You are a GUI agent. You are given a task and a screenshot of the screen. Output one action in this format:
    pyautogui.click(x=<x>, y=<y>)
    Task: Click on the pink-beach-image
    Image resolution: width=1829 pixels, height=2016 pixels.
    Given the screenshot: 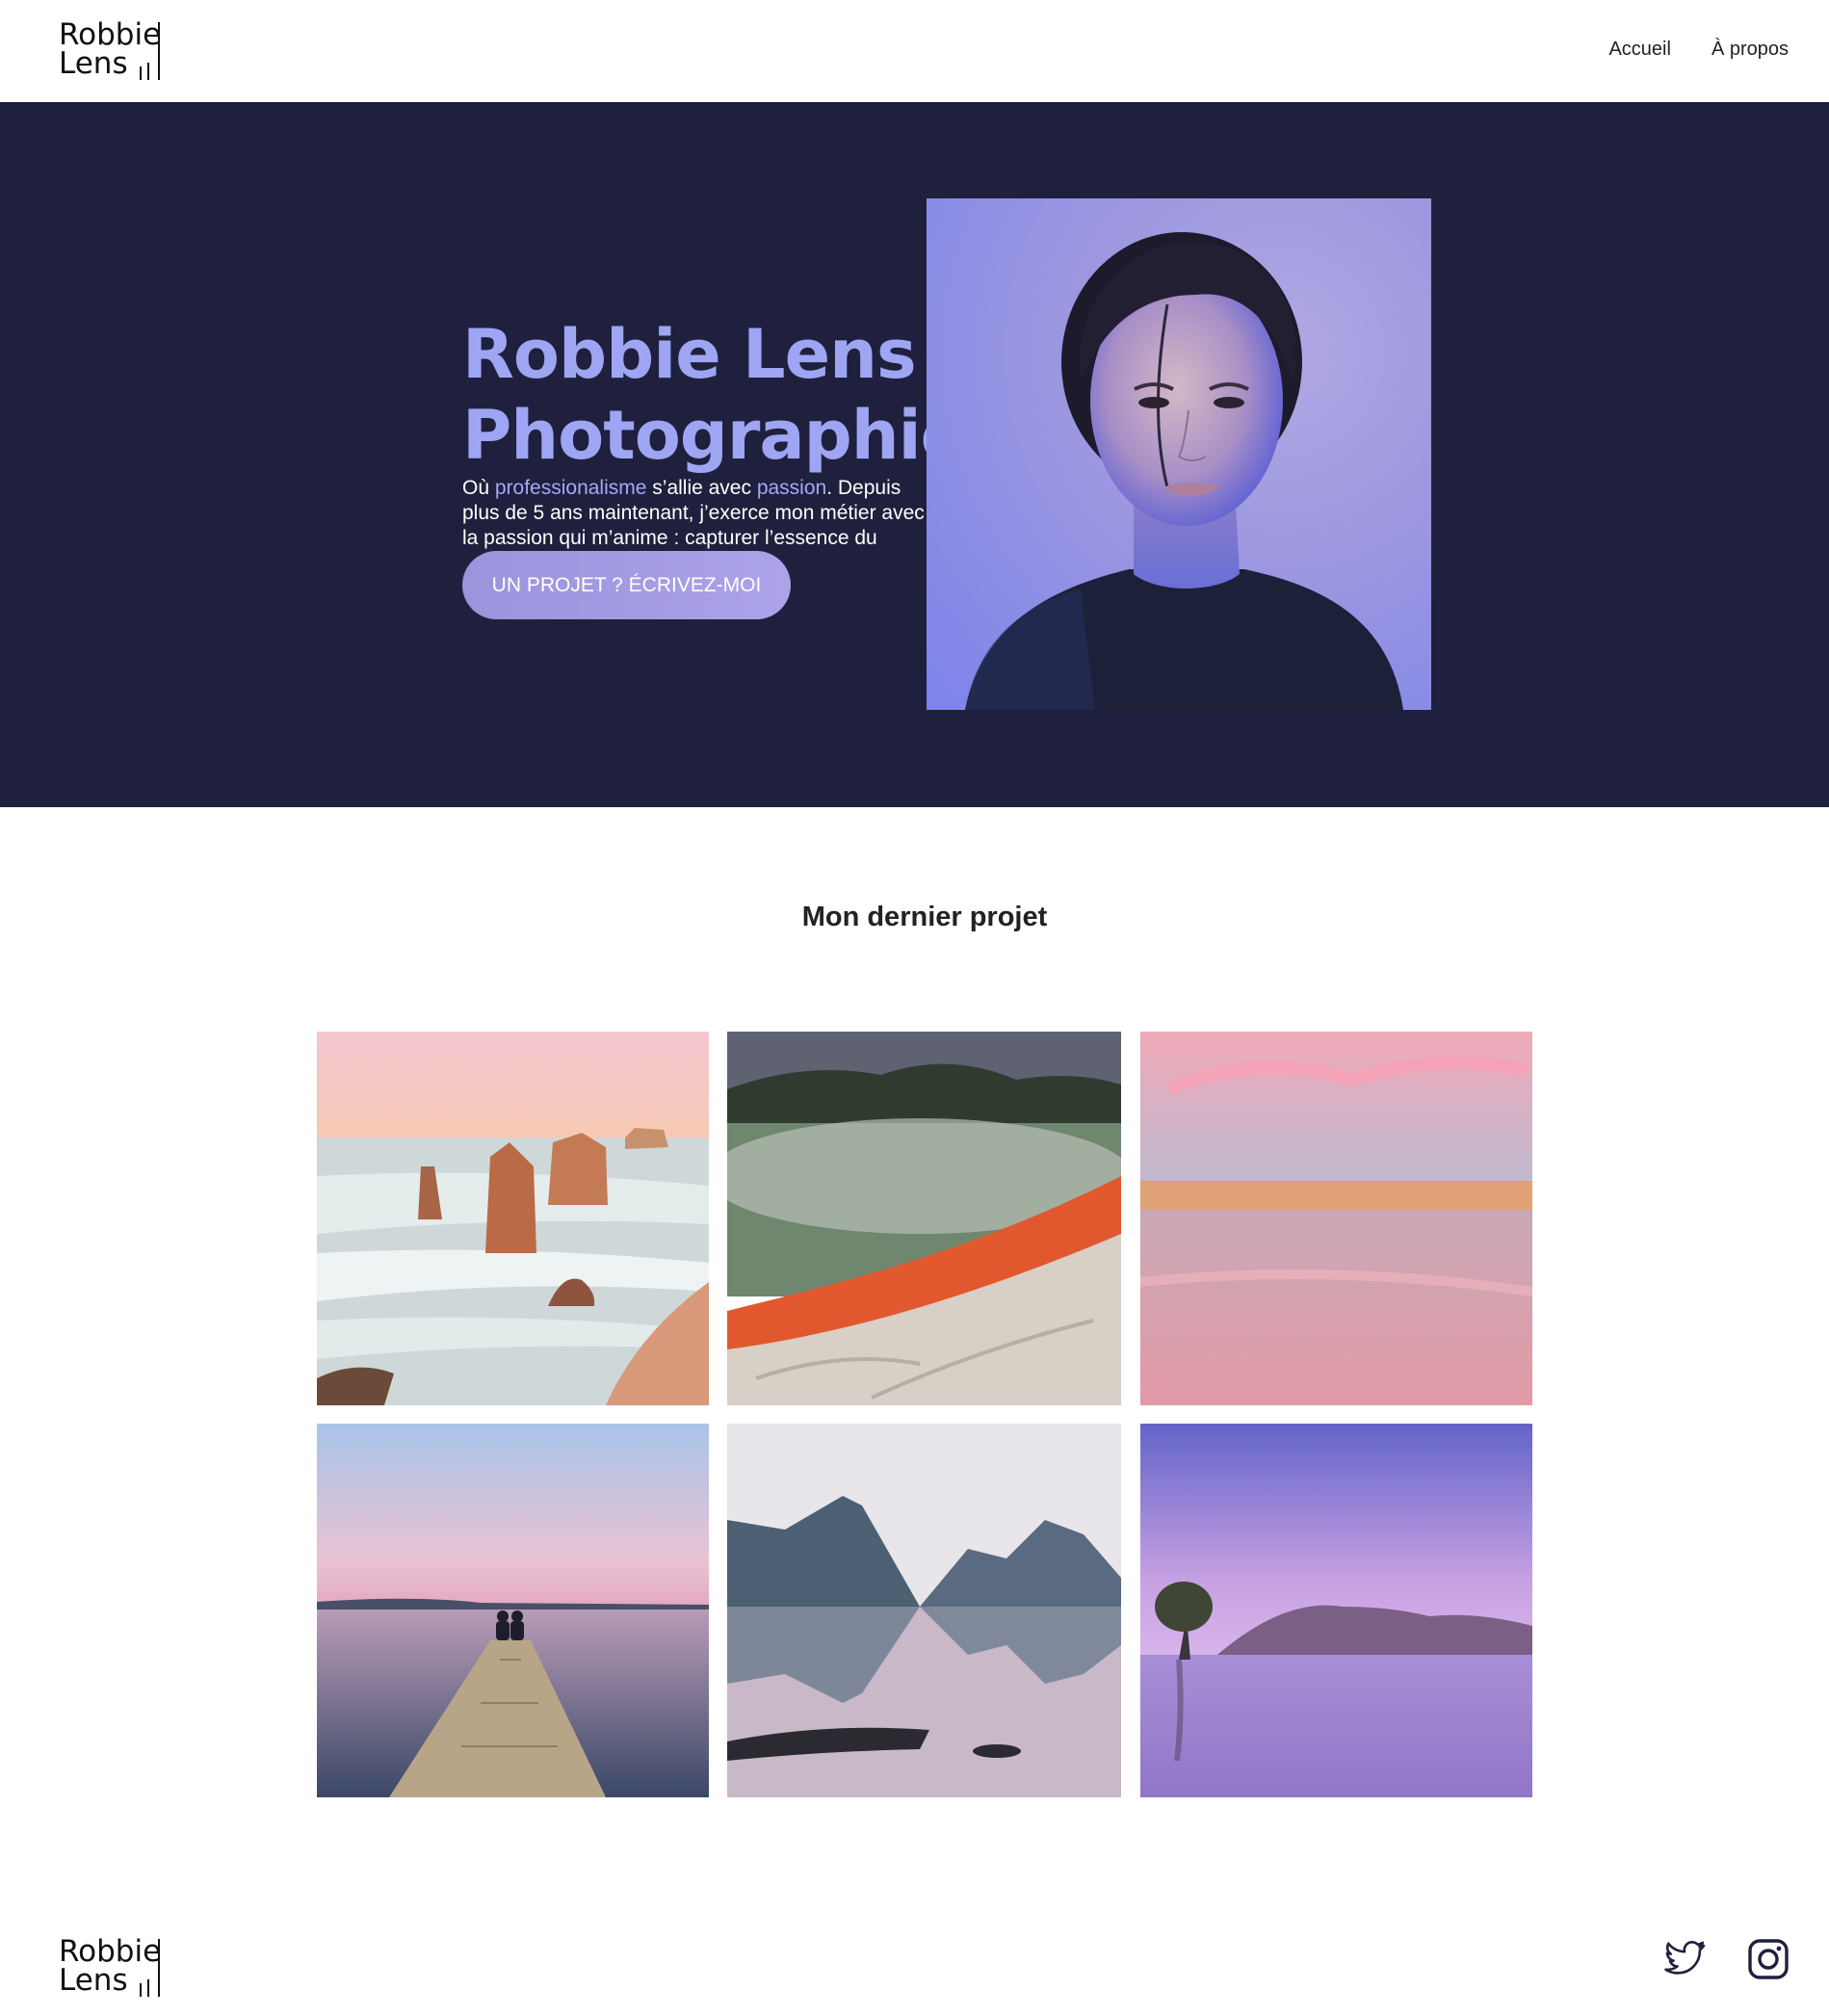 What is the action you would take?
    pyautogui.click(x=1336, y=1218)
    